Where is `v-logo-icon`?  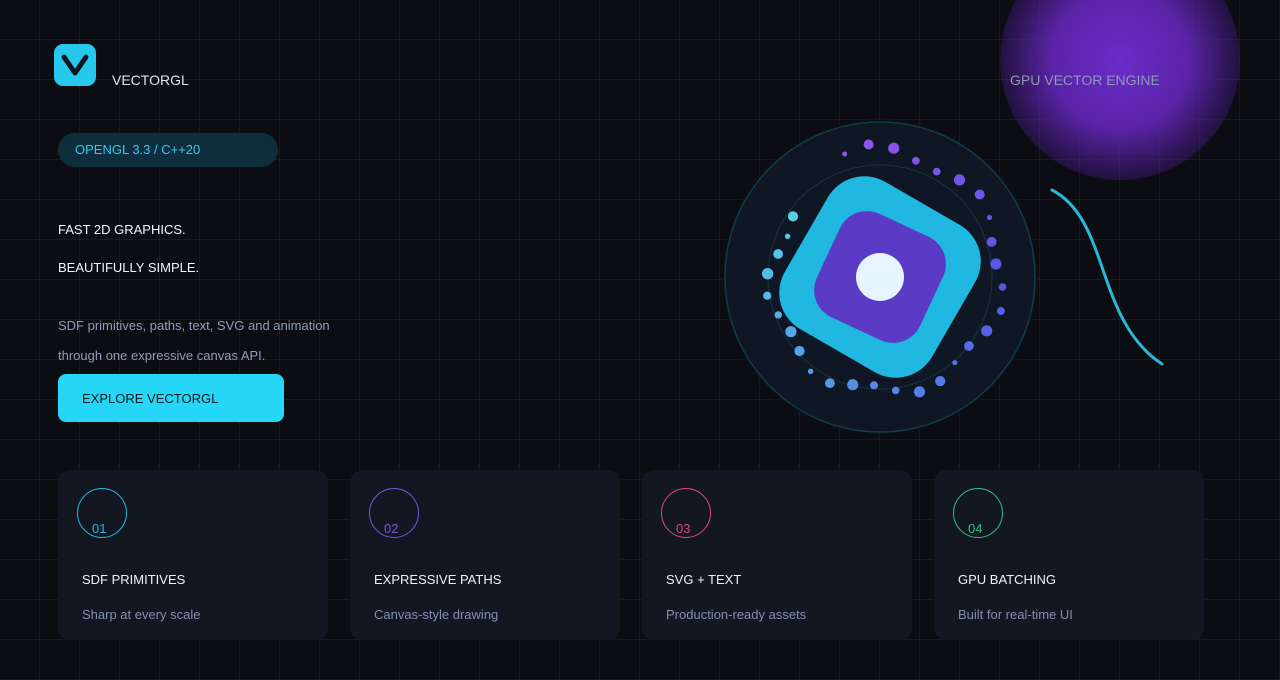
v-logo-icon is located at coordinates (75, 65).